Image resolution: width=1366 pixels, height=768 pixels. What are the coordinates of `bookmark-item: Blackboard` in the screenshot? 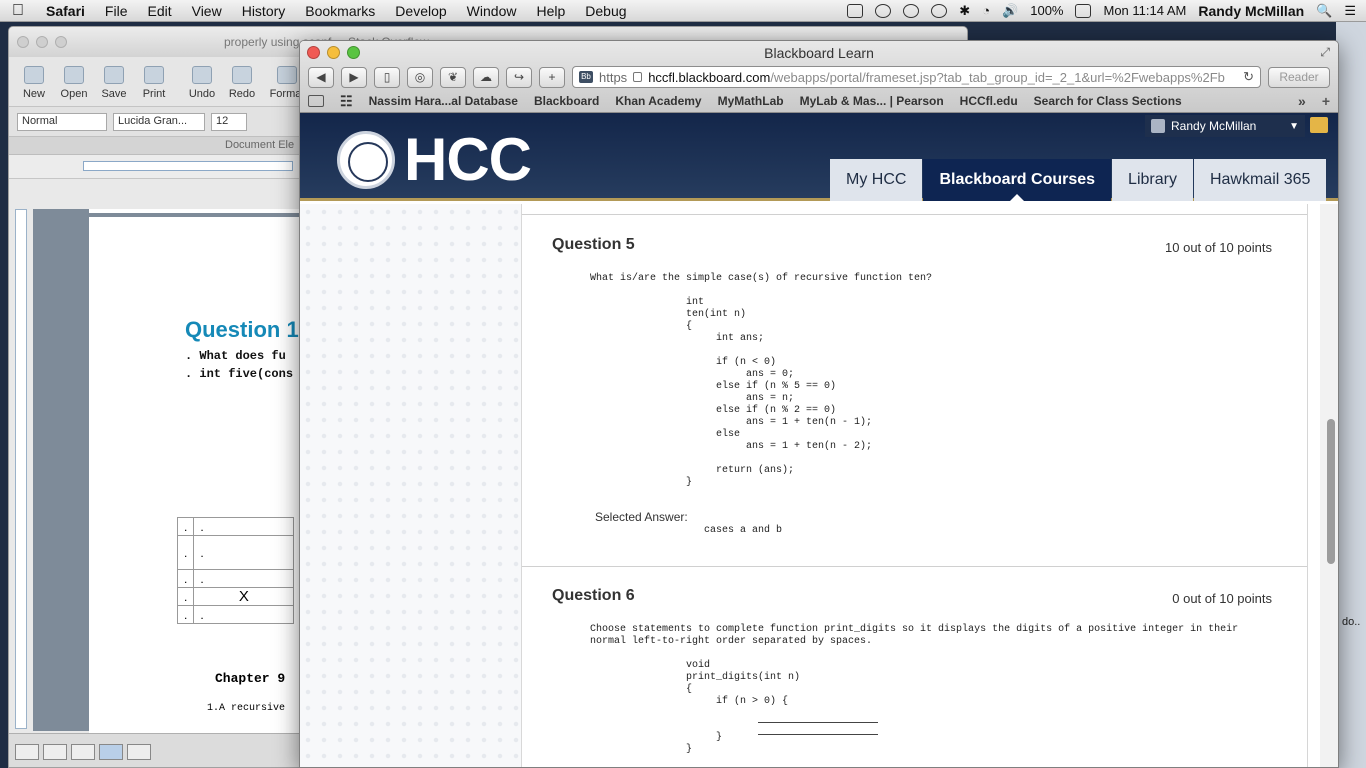 It's located at (566, 101).